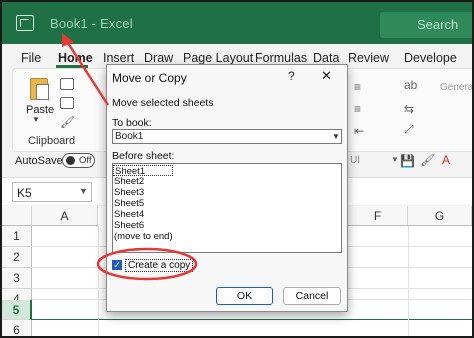  What do you see at coordinates (218, 58) in the screenshot?
I see `tab-page-layout: Page Layout` at bounding box center [218, 58].